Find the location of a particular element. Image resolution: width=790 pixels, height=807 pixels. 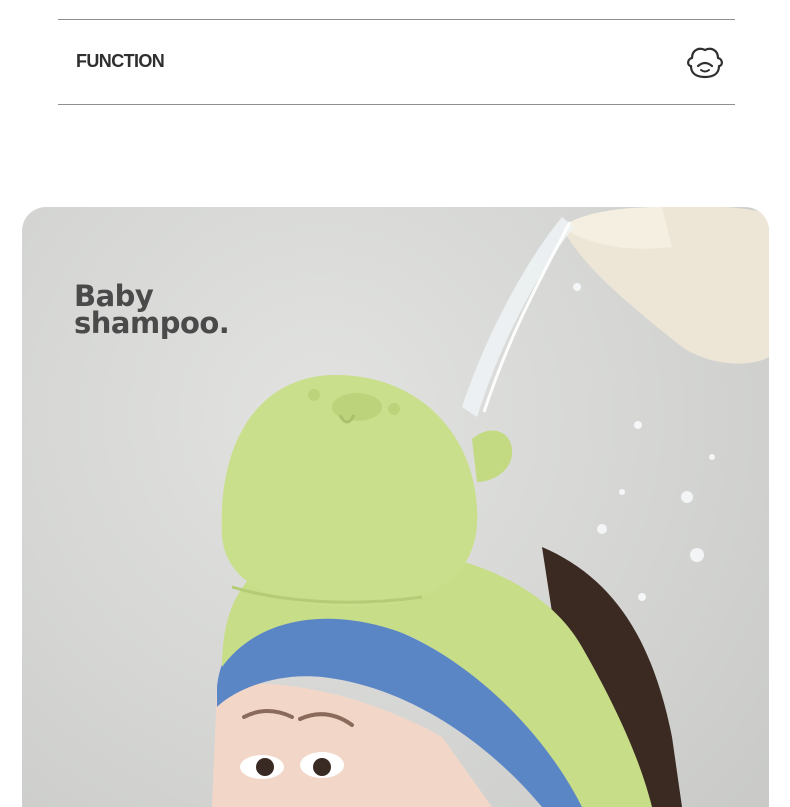

cute-face-icon is located at coordinates (705, 62).